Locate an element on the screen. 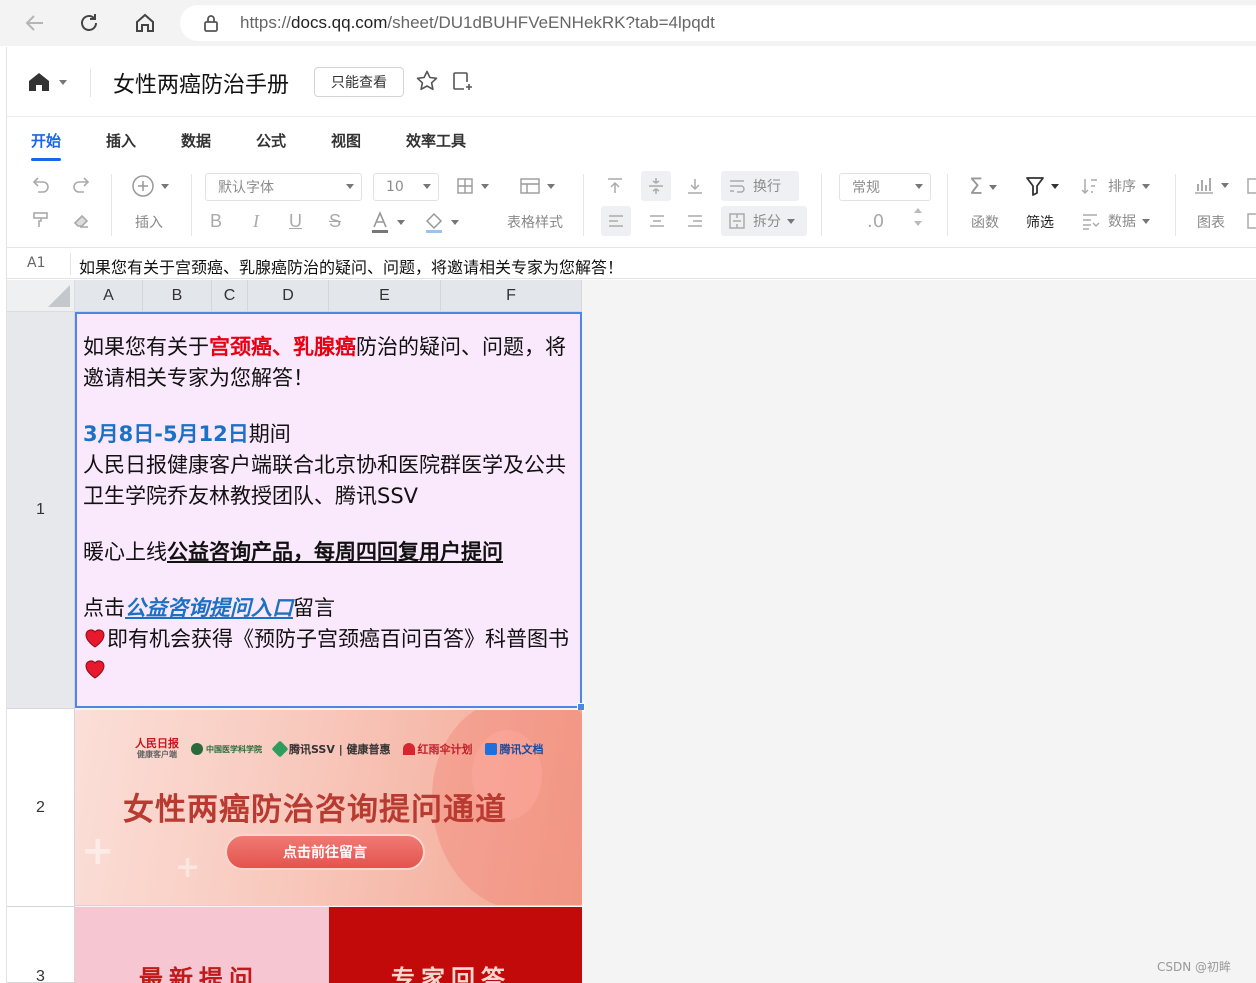  tab-data: 数据 is located at coordinates (196, 140).